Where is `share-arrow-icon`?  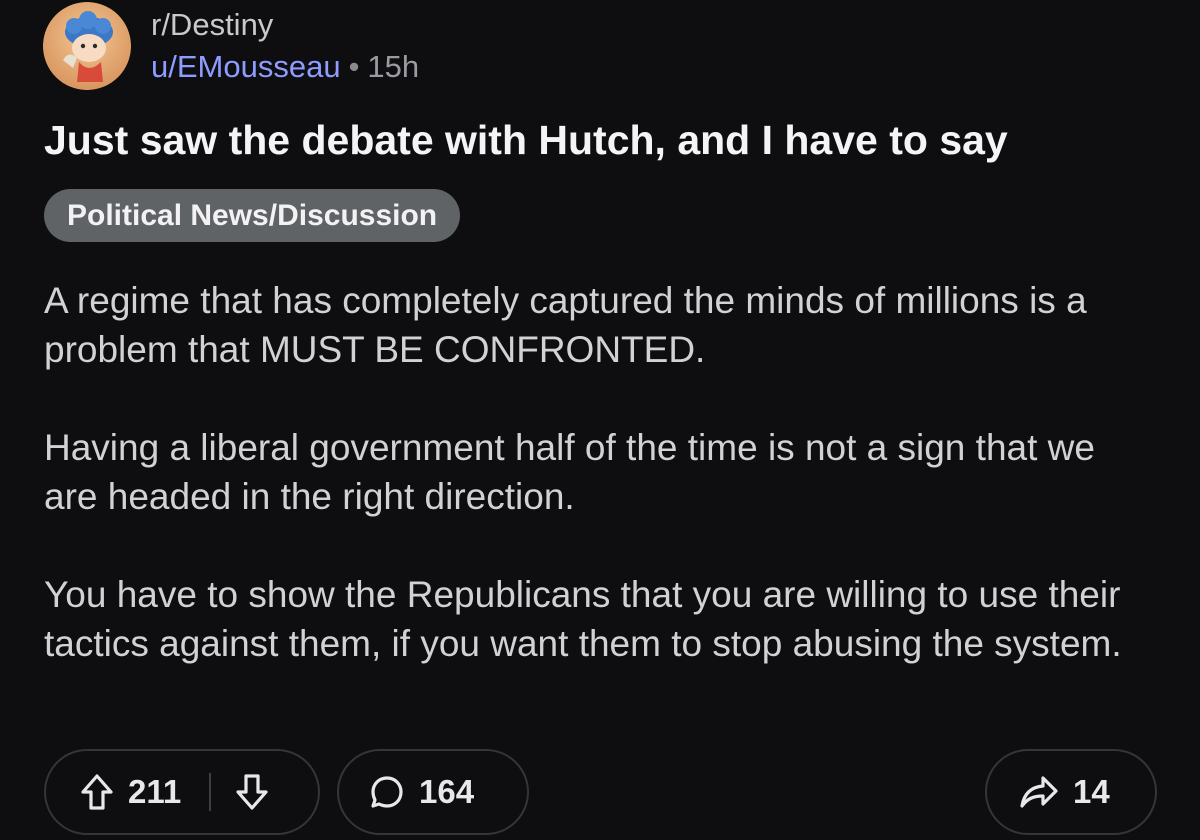
share-arrow-icon is located at coordinates (1039, 792).